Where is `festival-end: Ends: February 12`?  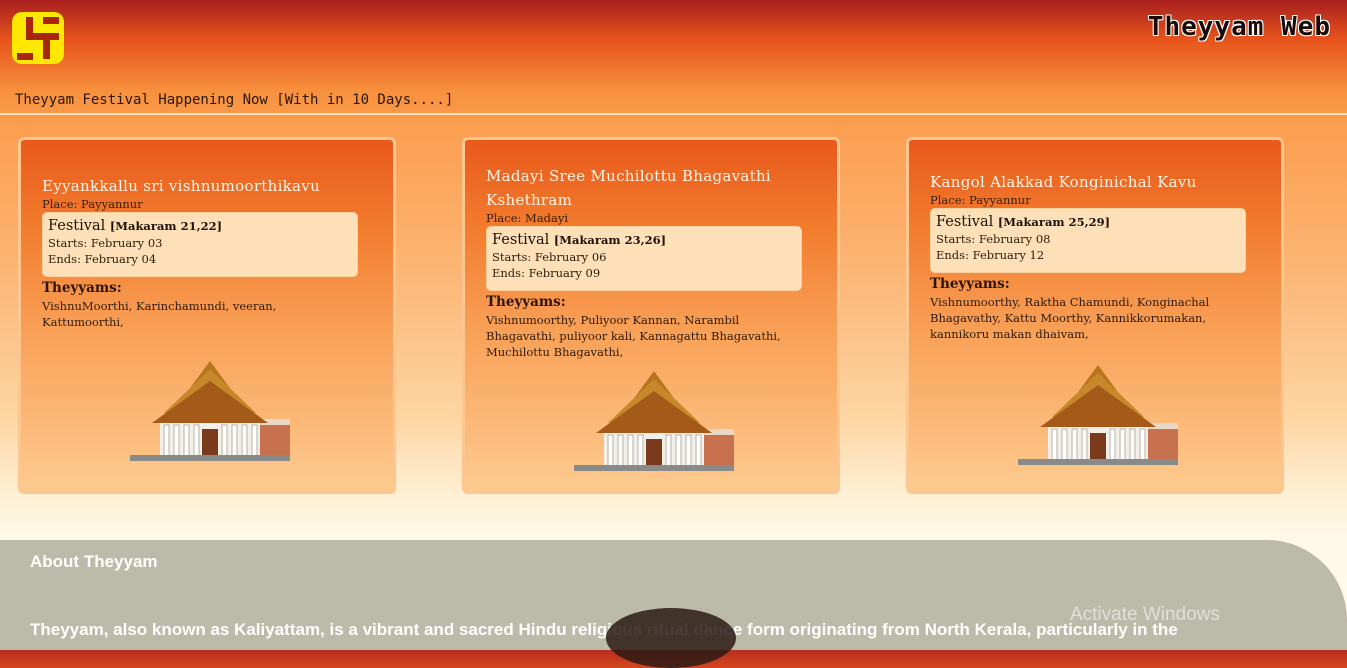
festival-end: Ends: February 12 is located at coordinates (990, 255).